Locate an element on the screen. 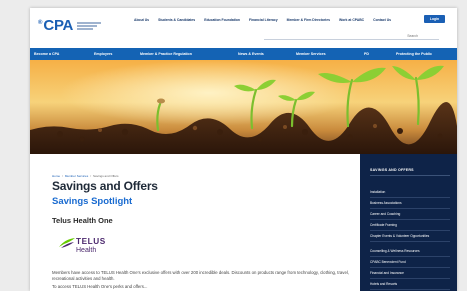  sidebar-item-benevolent-fund: CPABC Benevolent Fund is located at coordinates (410, 263).